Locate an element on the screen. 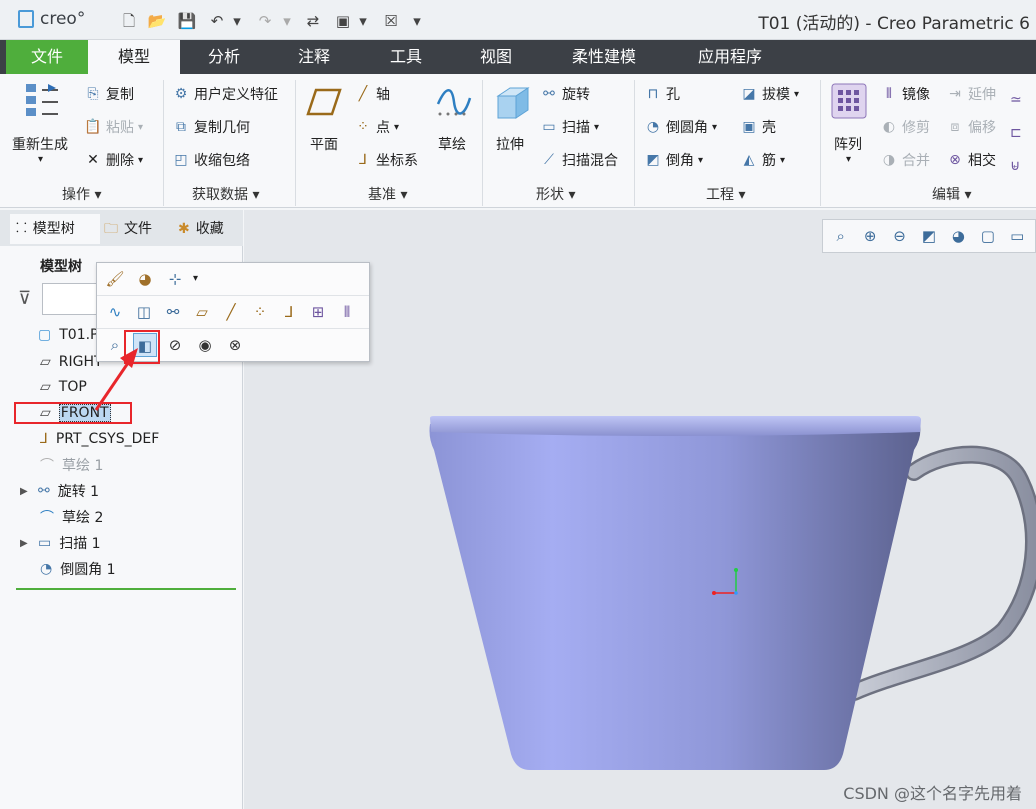  plane-button: 平面 is located at coordinates (324, 144).